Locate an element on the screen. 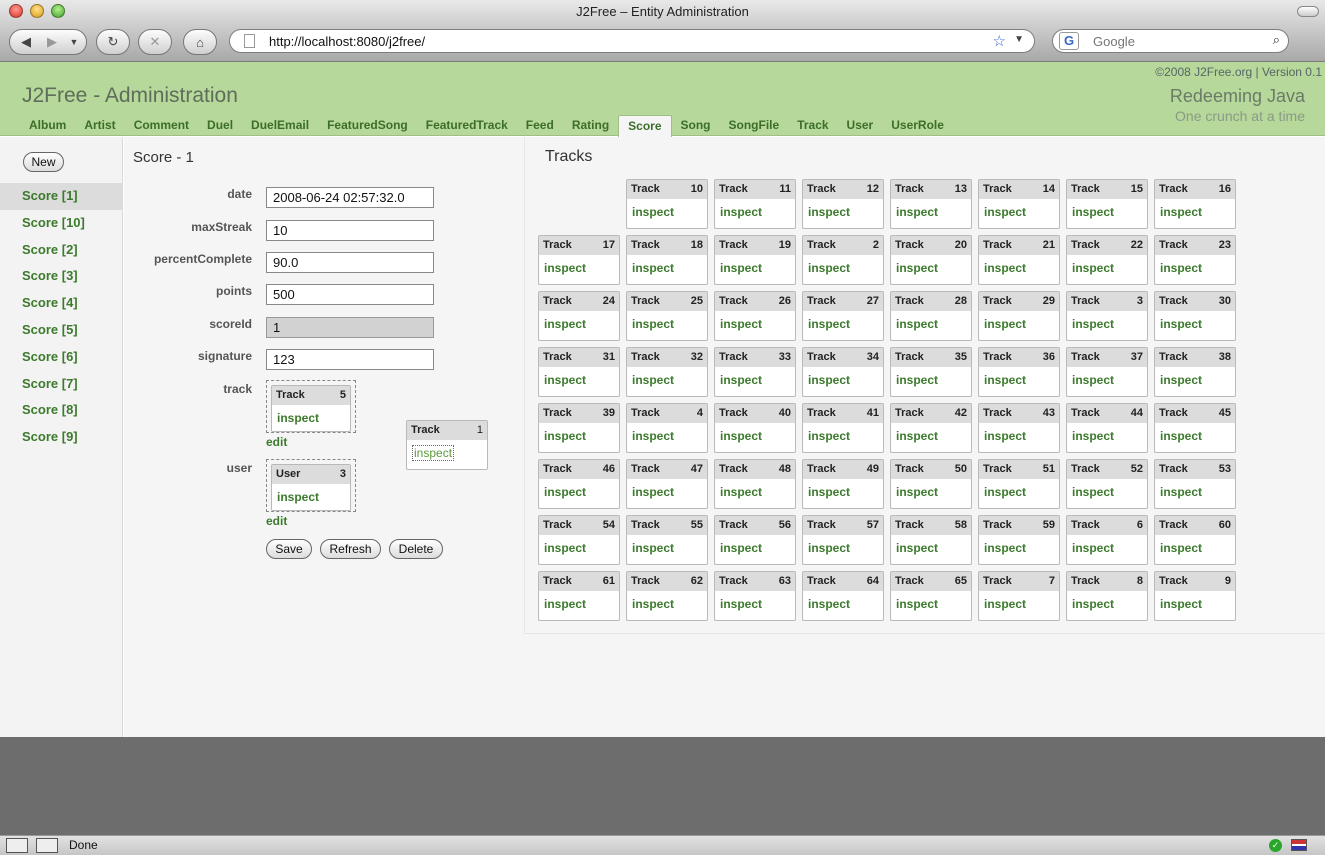 Image resolution: width=1325 pixels, height=855 pixels. track-card: Track 41 inspect is located at coordinates (843, 428).